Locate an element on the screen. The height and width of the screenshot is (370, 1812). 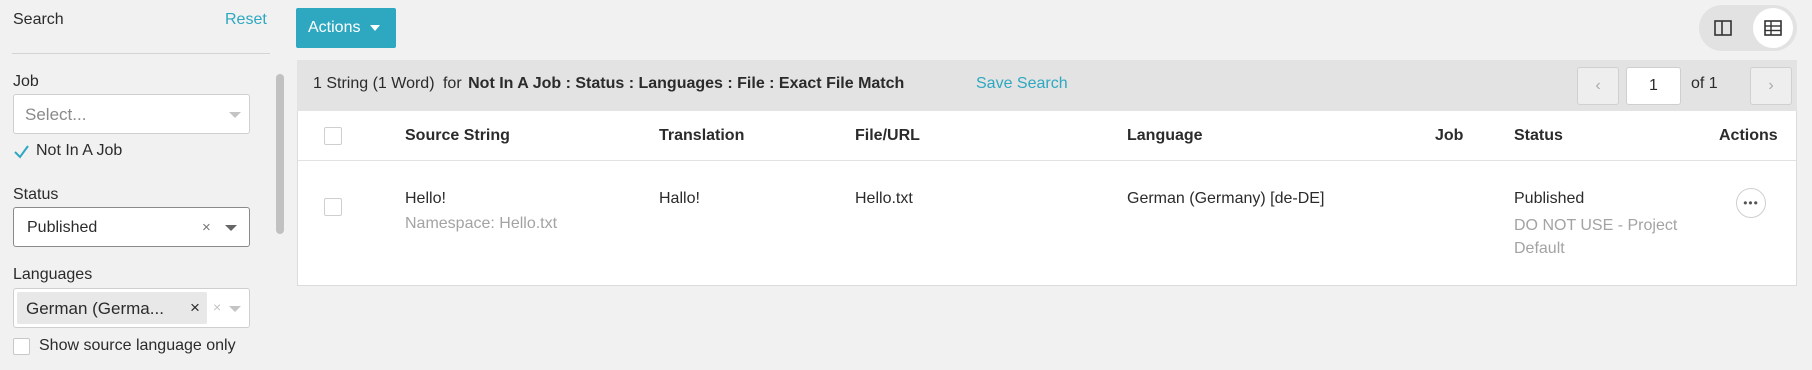
not-in-job-checkbox-row: Not In A Job is located at coordinates (67, 151).